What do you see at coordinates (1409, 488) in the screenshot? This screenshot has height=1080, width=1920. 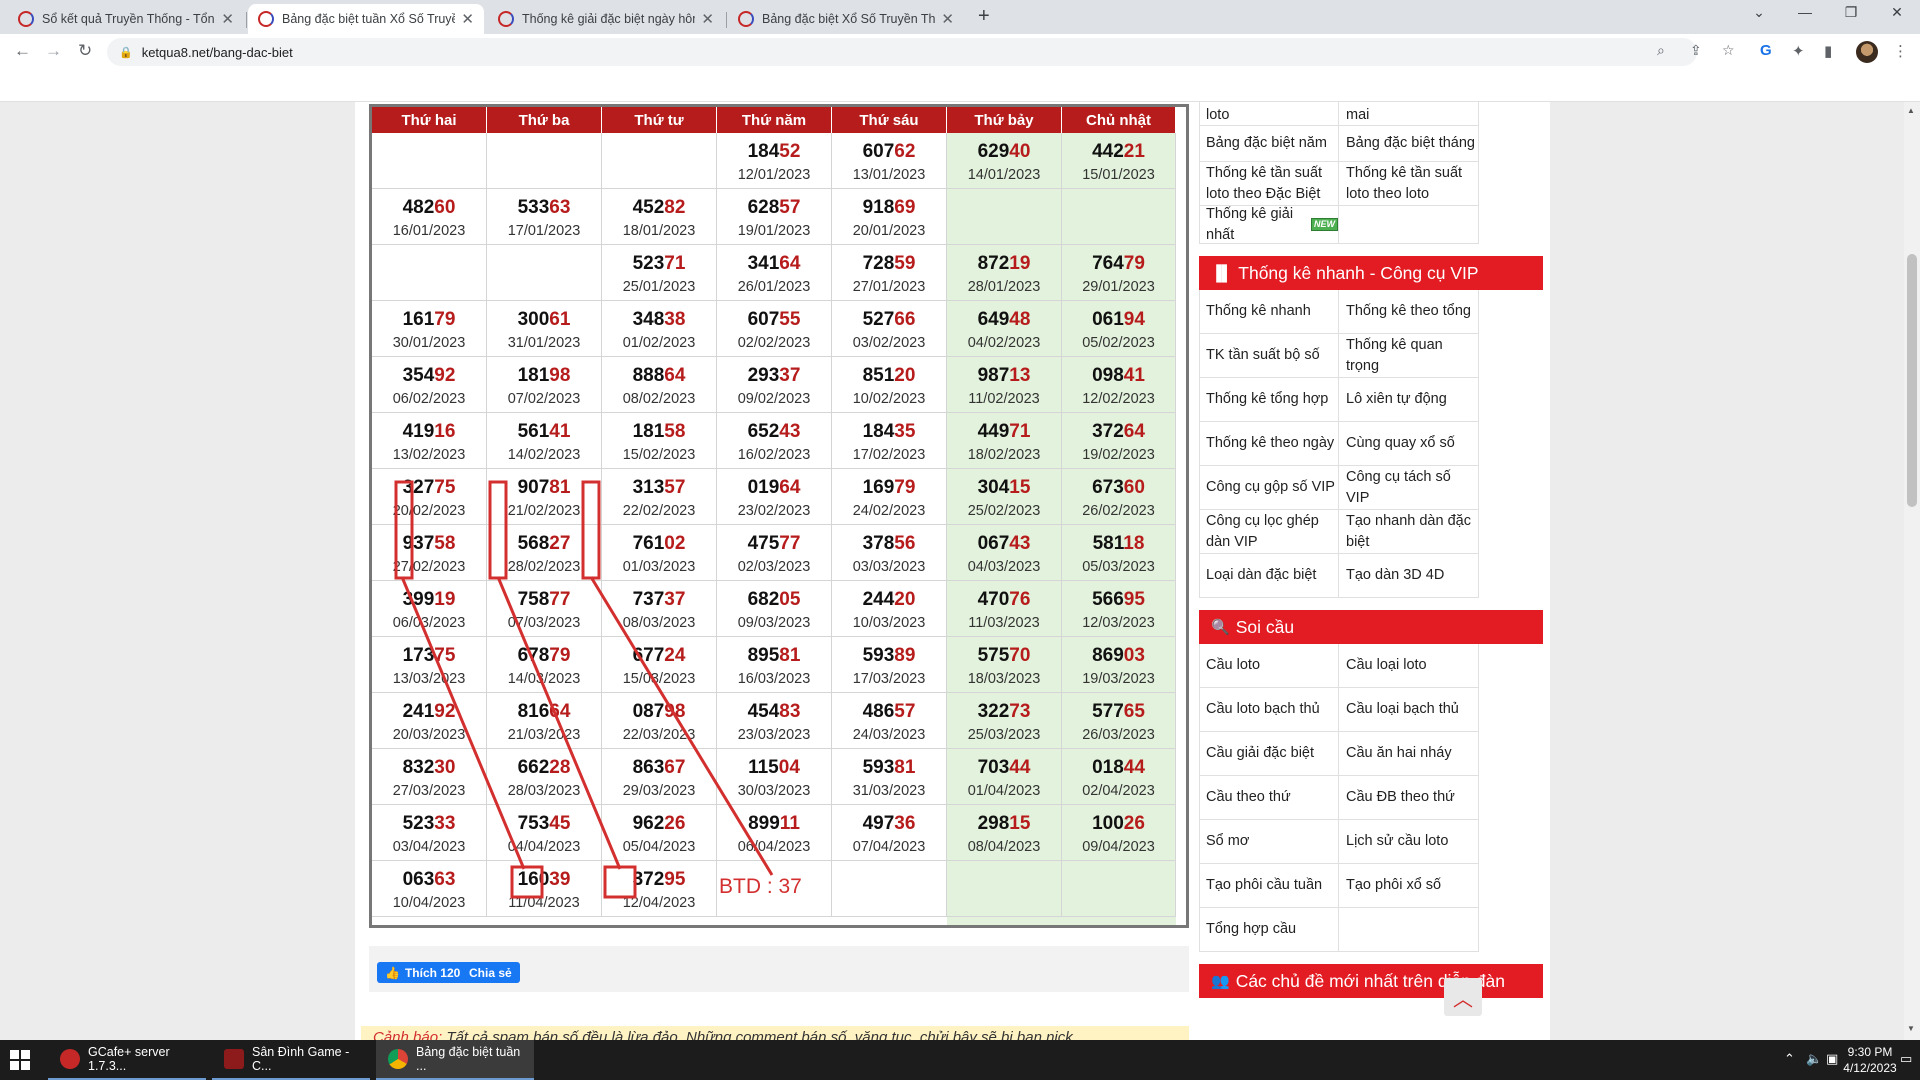 I see `sidebar-link: Công cụ tách số VIP` at bounding box center [1409, 488].